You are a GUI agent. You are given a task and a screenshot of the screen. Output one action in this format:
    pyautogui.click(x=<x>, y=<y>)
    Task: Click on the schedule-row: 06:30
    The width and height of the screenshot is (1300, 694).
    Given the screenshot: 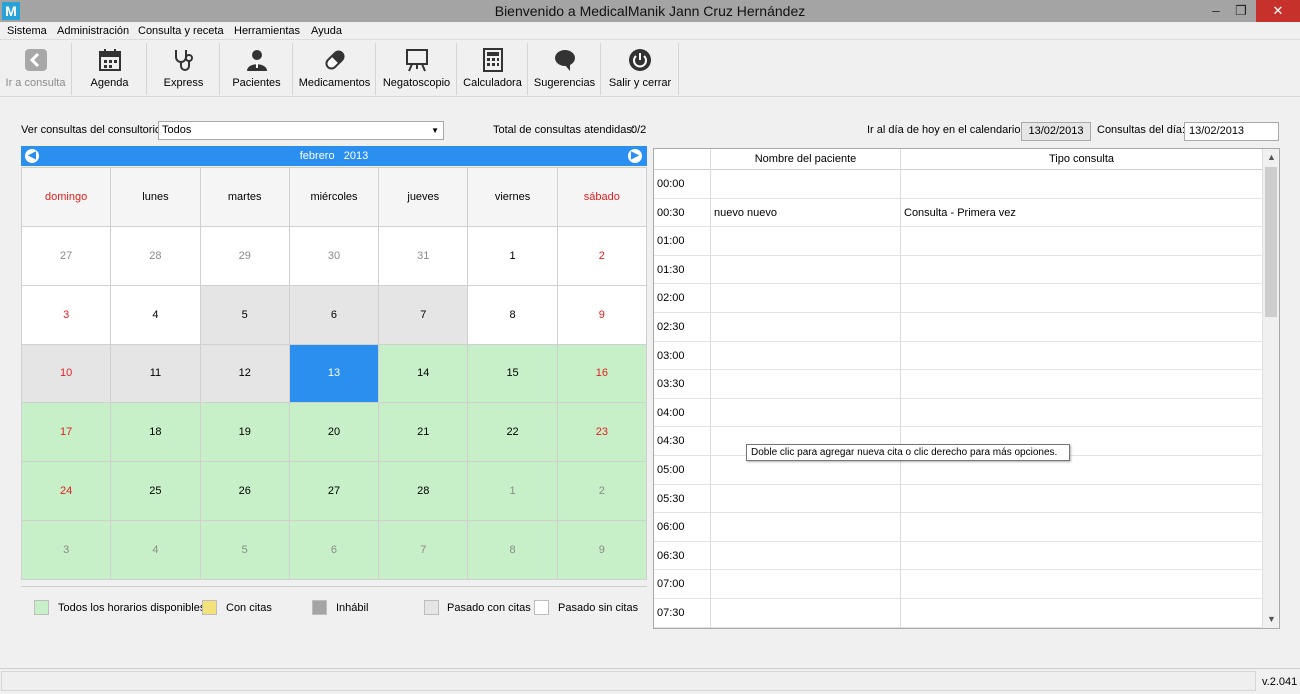 What is the action you would take?
    pyautogui.click(x=958, y=556)
    